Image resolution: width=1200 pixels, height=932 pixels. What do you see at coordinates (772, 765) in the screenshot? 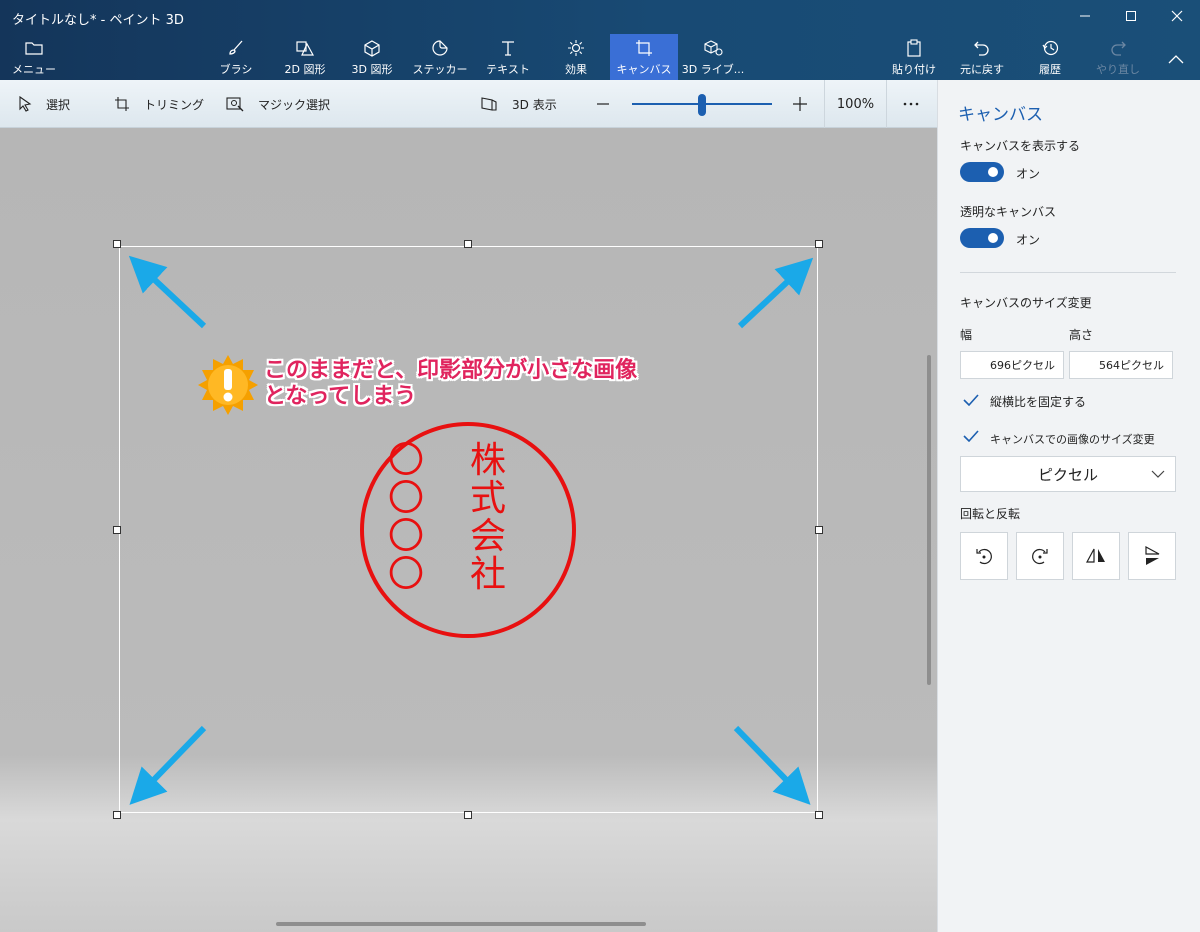
I see `arrow-bottom-right` at bounding box center [772, 765].